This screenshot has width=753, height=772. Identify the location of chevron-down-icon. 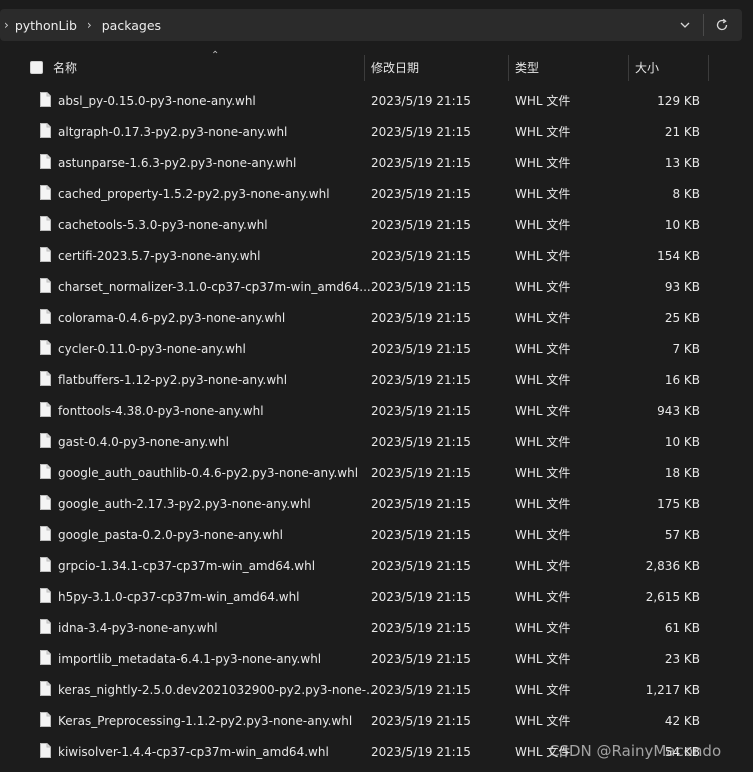
(685, 25).